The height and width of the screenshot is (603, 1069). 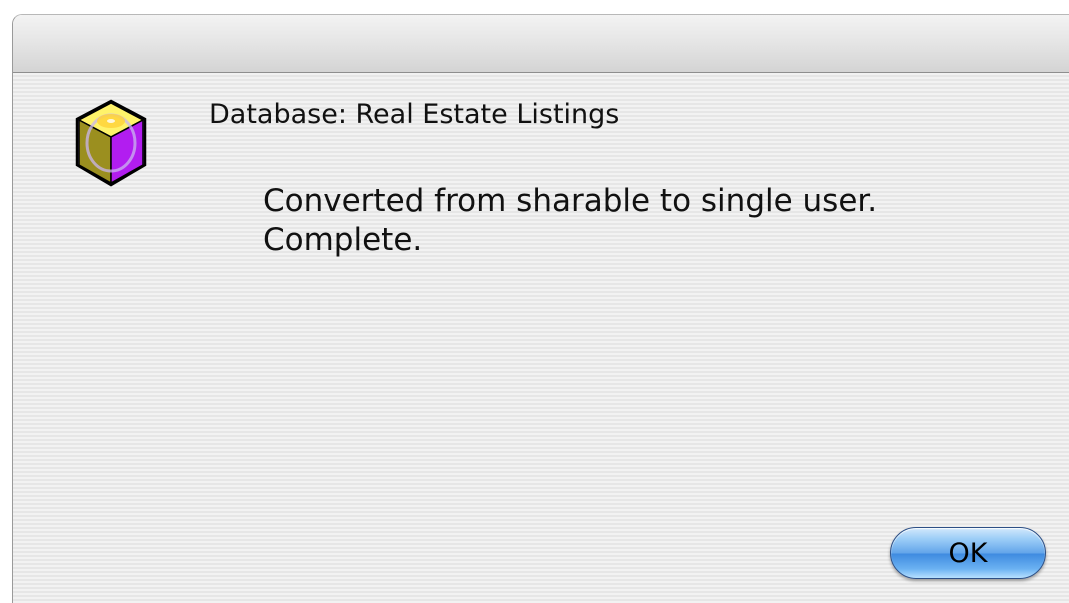 I want to click on database-title: Database: Real Estate Listings, so click(x=414, y=114).